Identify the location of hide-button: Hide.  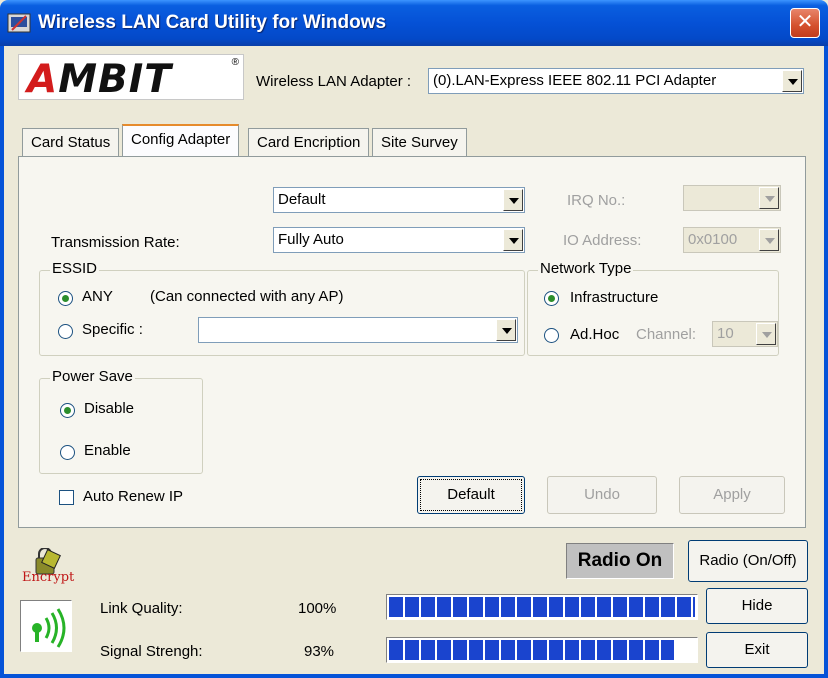
(757, 606).